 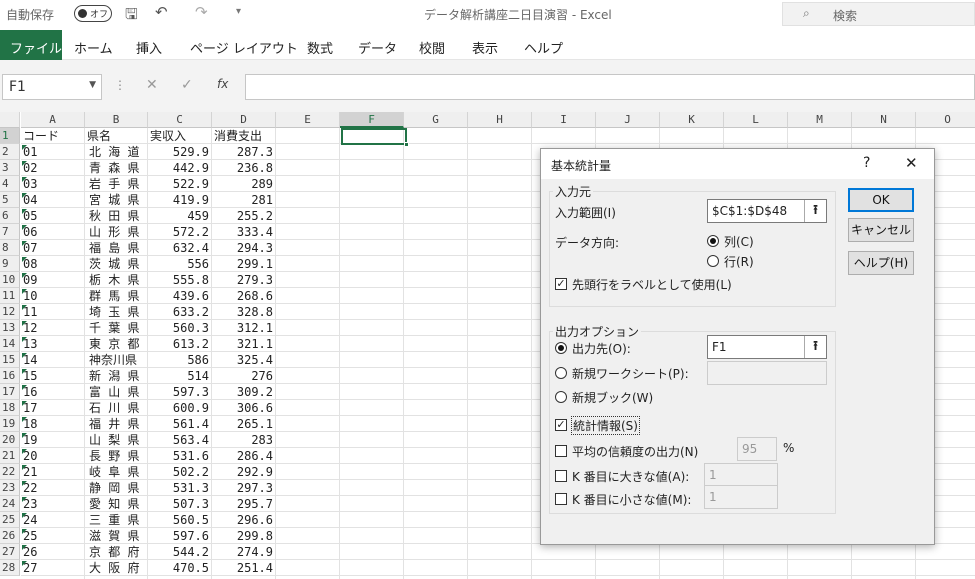 What do you see at coordinates (245, 376) in the screenshot?
I see `table-cell: 276` at bounding box center [245, 376].